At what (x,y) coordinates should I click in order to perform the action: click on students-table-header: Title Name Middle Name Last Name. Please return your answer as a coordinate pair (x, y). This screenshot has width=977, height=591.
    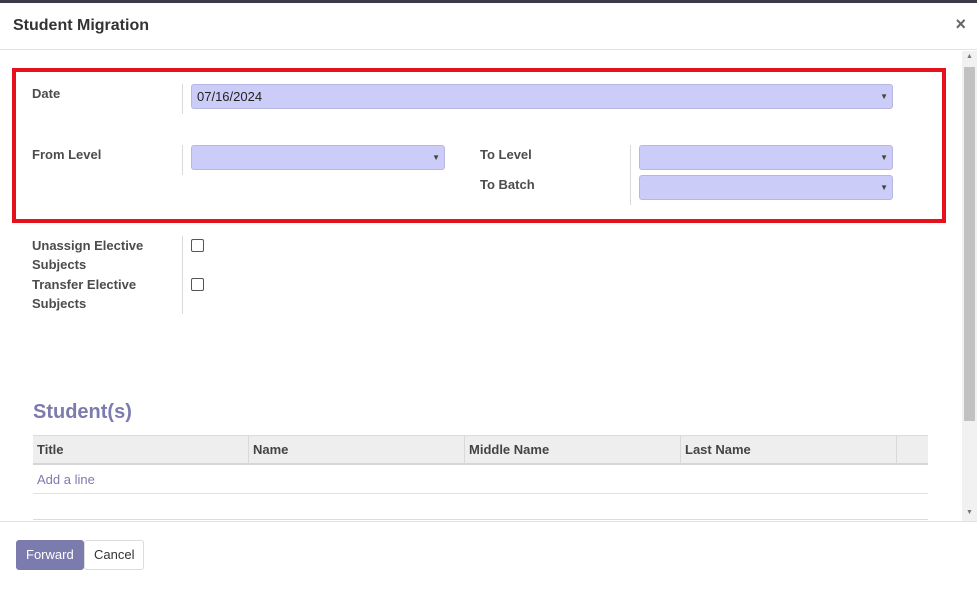
    Looking at the image, I should click on (480, 450).